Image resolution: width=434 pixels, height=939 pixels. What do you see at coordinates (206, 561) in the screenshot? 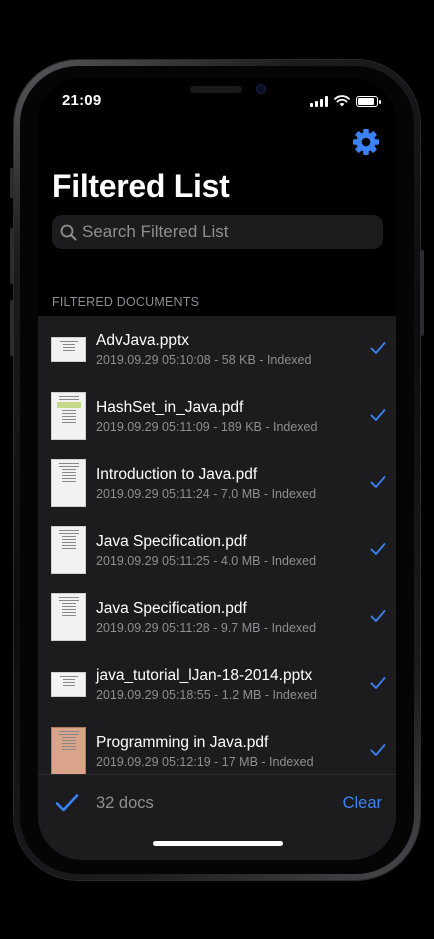
I see `document-meta: 2019.09.29 05:11:25 - 4.0 MB - Indexed` at bounding box center [206, 561].